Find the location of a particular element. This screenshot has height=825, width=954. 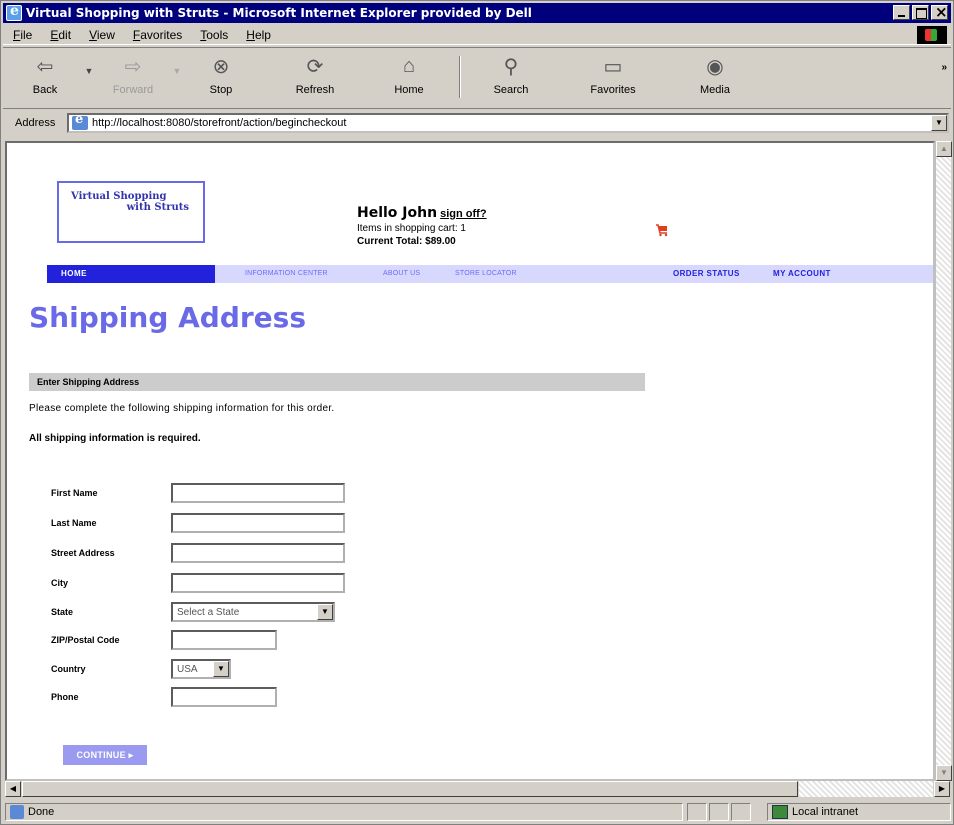

nav-store-locator: STORE LOCATOR is located at coordinates (486, 273).